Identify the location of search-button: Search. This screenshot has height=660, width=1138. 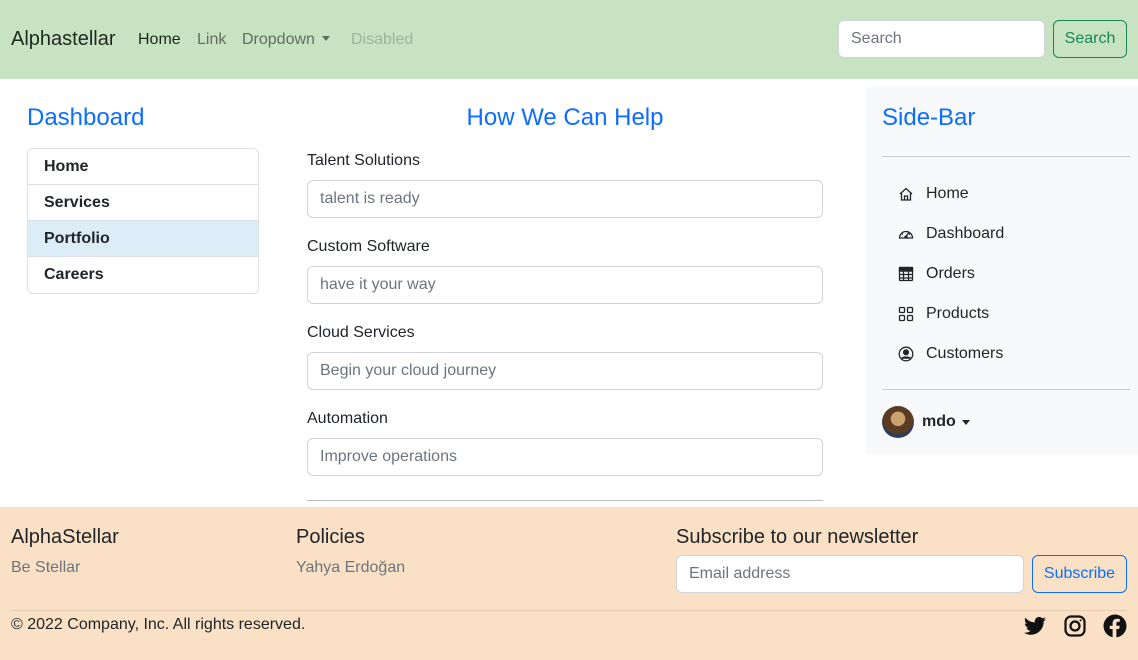
(1090, 39).